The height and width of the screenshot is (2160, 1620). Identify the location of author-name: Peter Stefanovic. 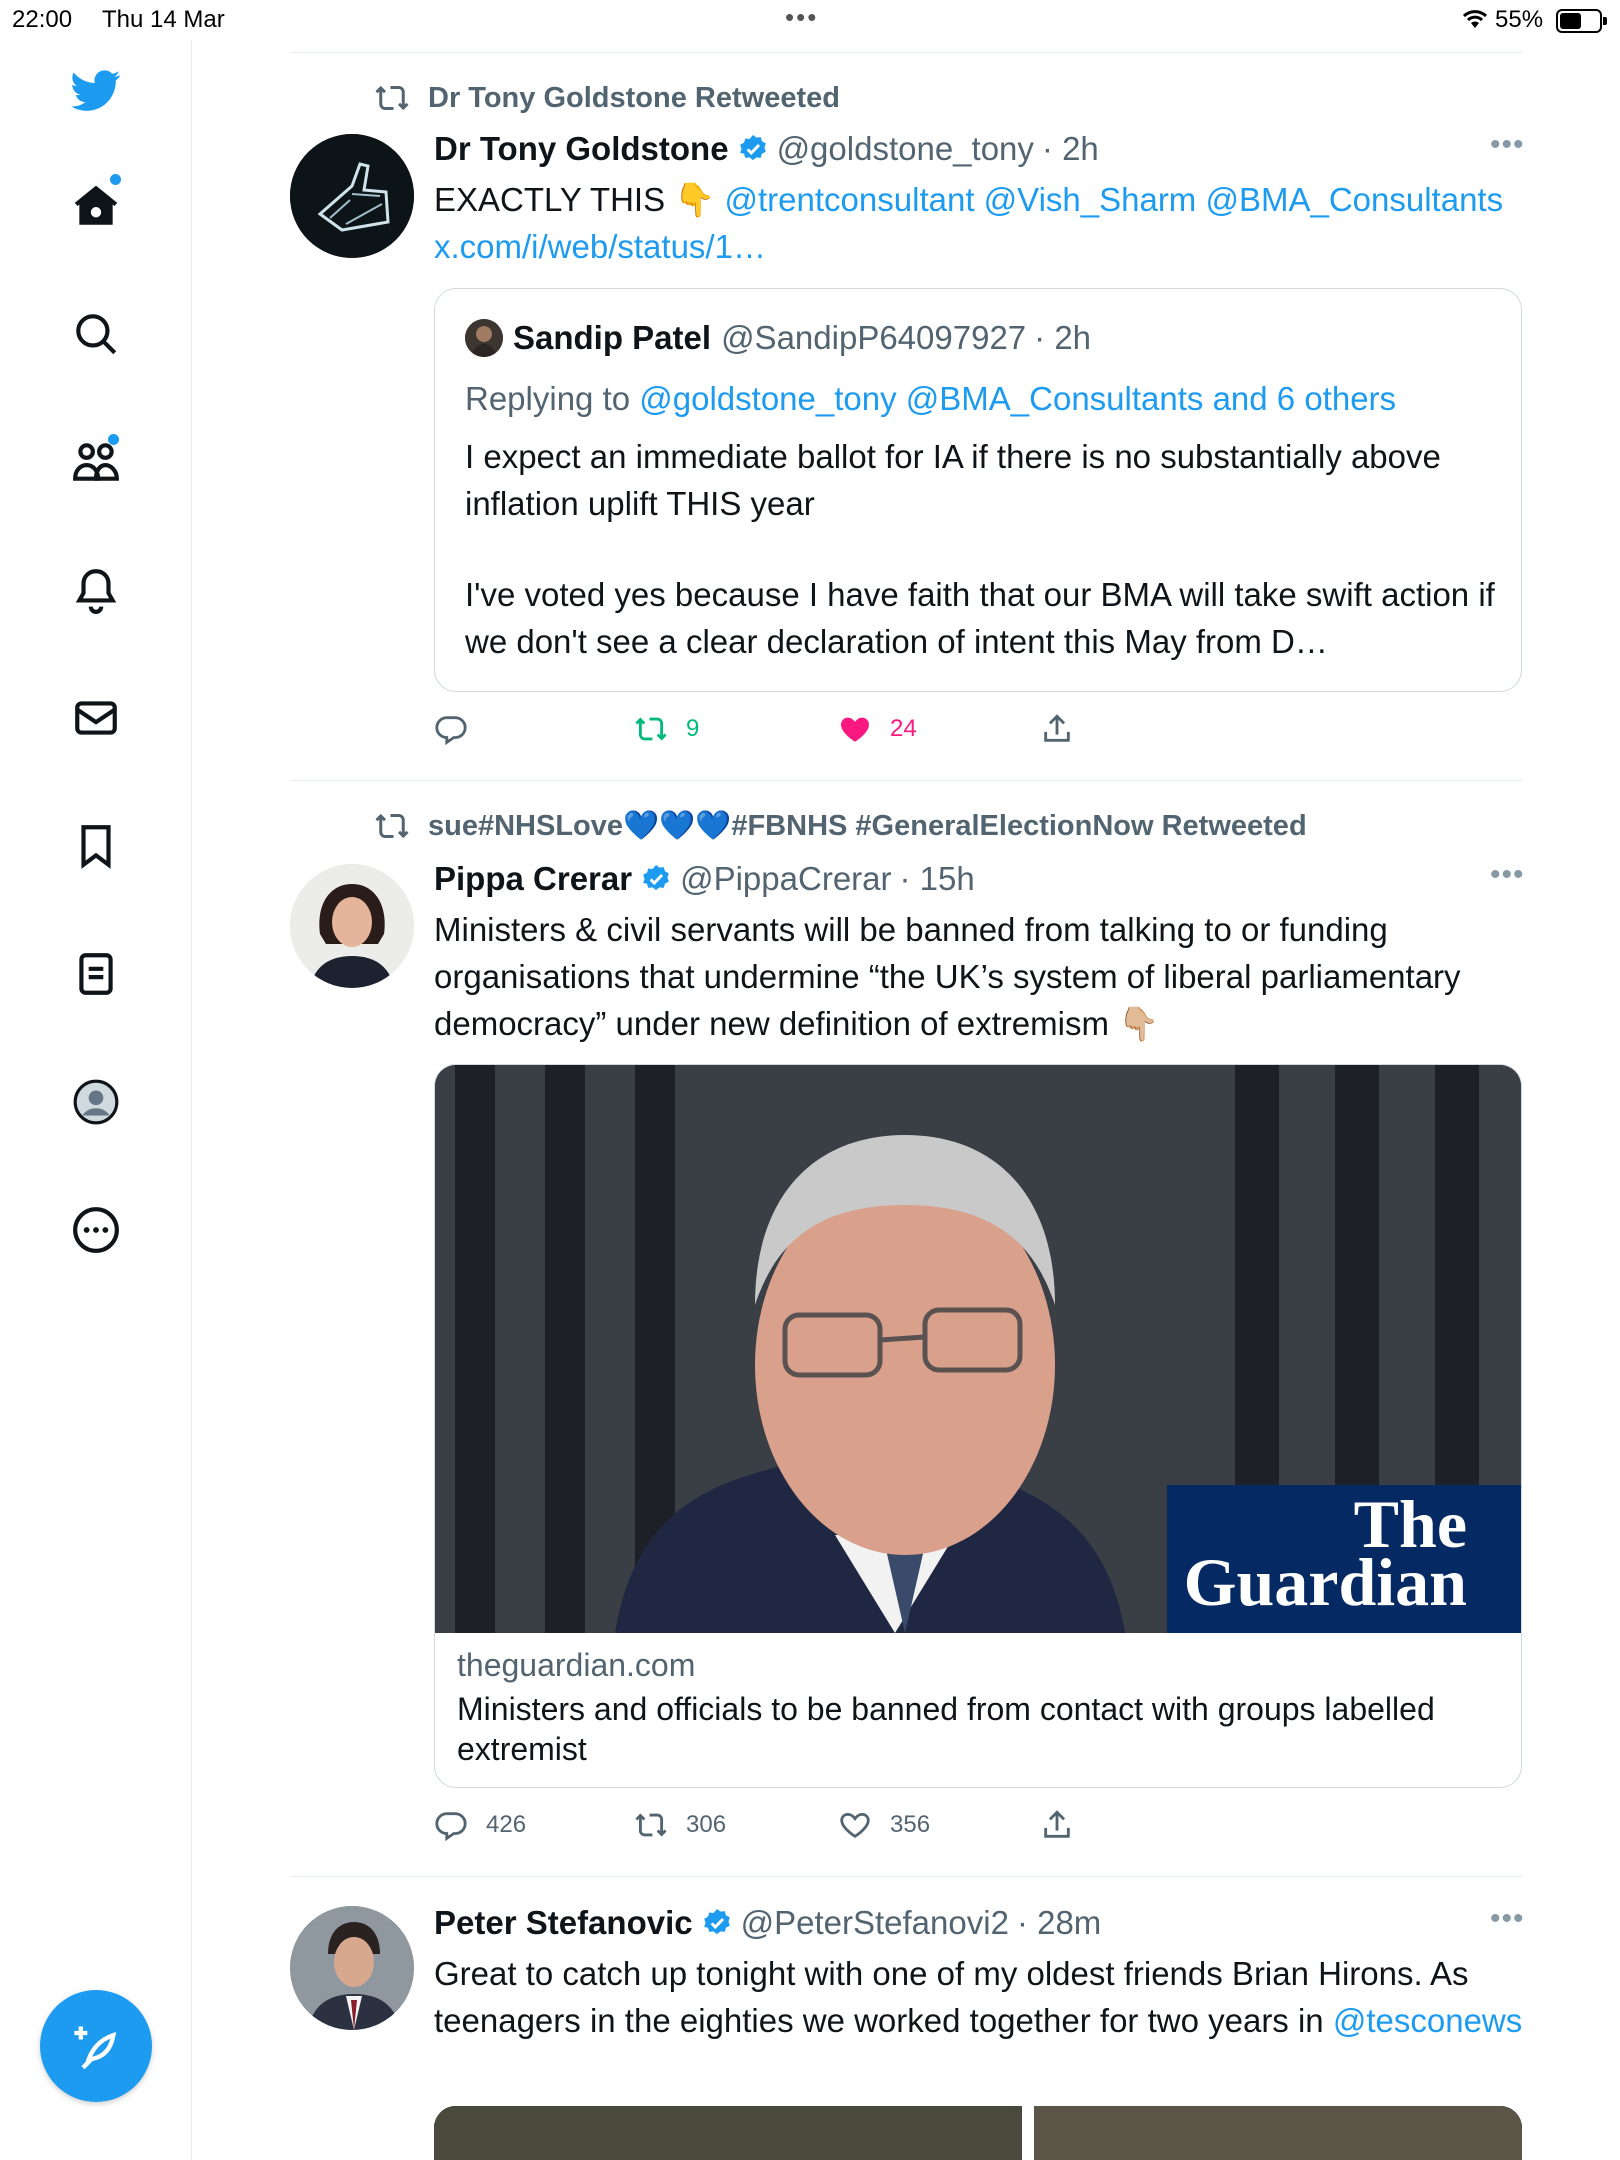
(563, 1923).